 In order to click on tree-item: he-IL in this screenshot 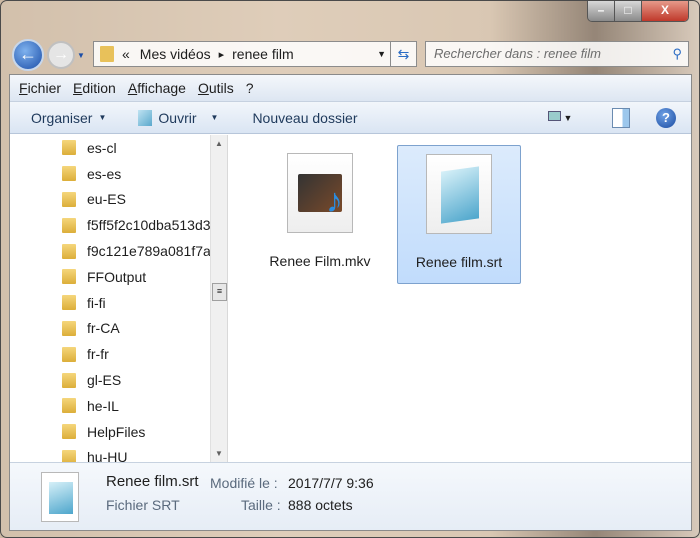, I will do `click(118, 406)`.